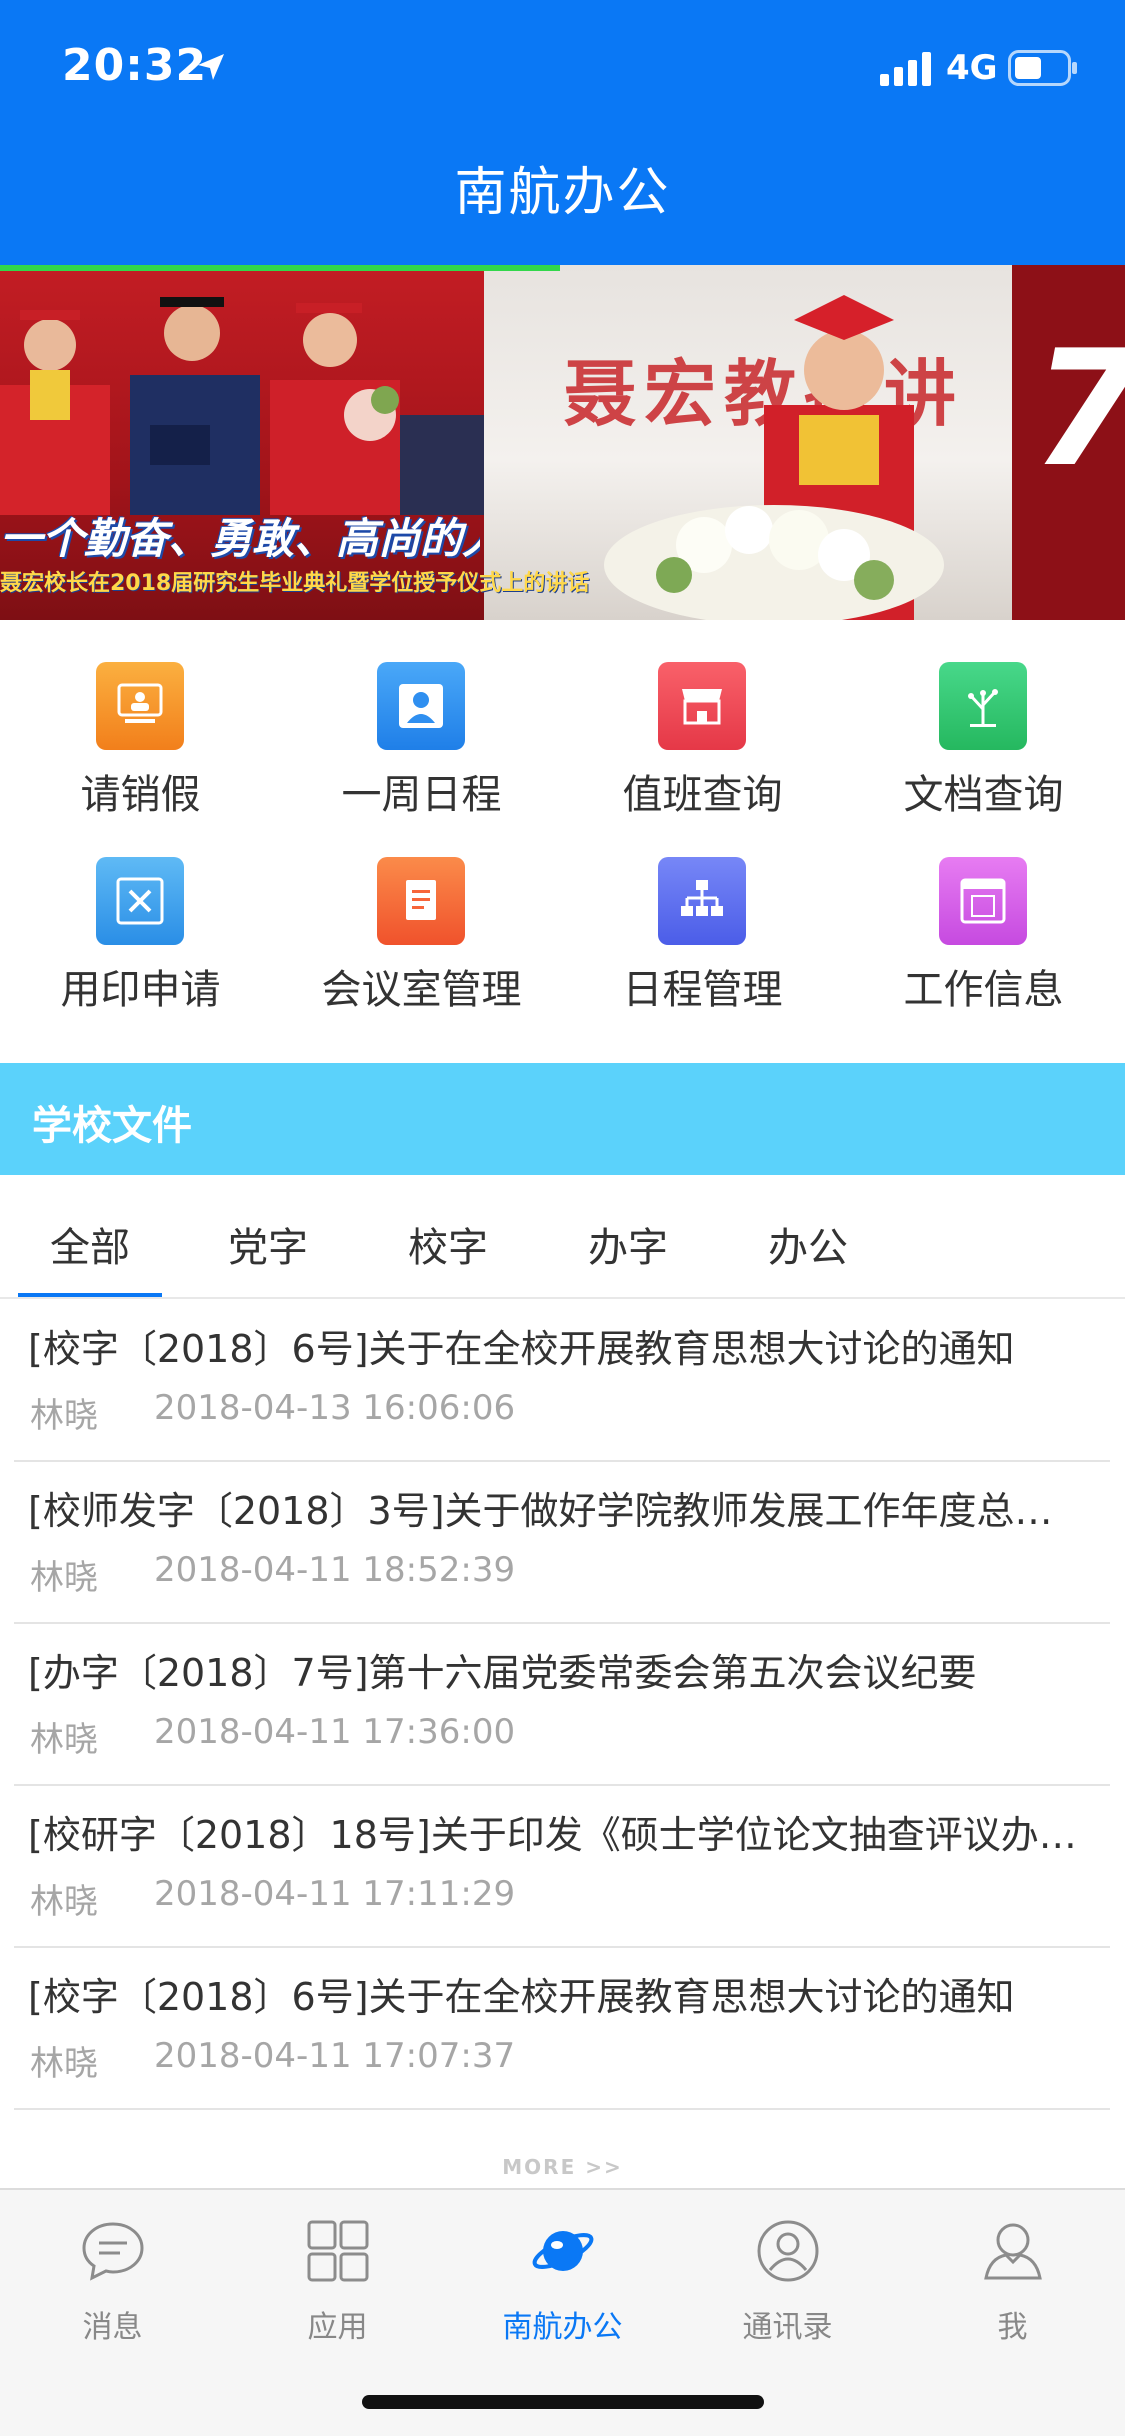 This screenshot has height=2436, width=1125. Describe the element at coordinates (562, 2327) in the screenshot. I see `nav-label: 南航办公` at that location.